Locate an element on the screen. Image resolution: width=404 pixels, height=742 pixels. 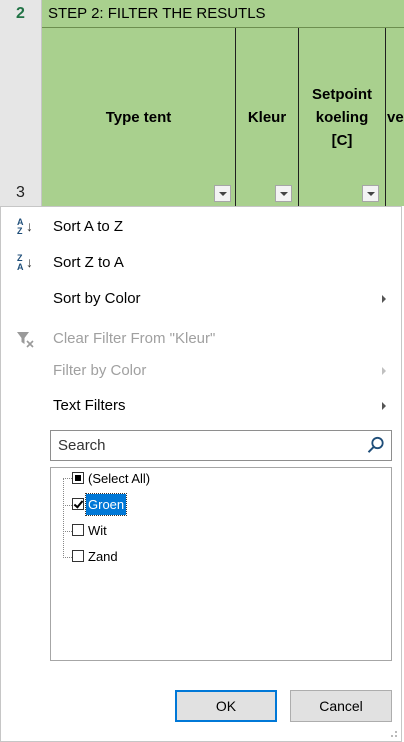
sort-by-color-item: Sort by Color is located at coordinates (201, 299).